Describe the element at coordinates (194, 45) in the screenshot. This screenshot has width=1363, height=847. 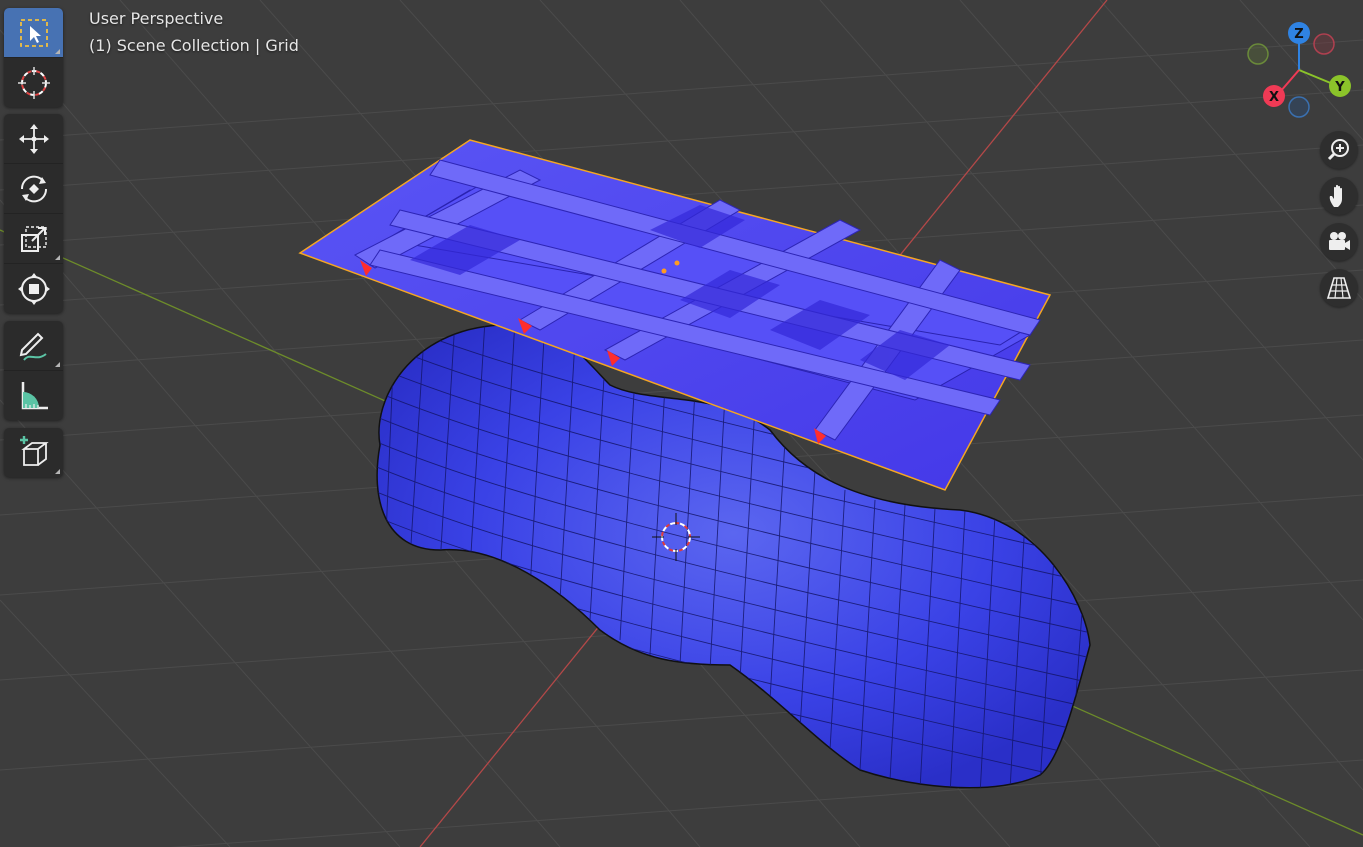
I see `viewport-subtitle: (1) Scene Collection | Grid` at that location.